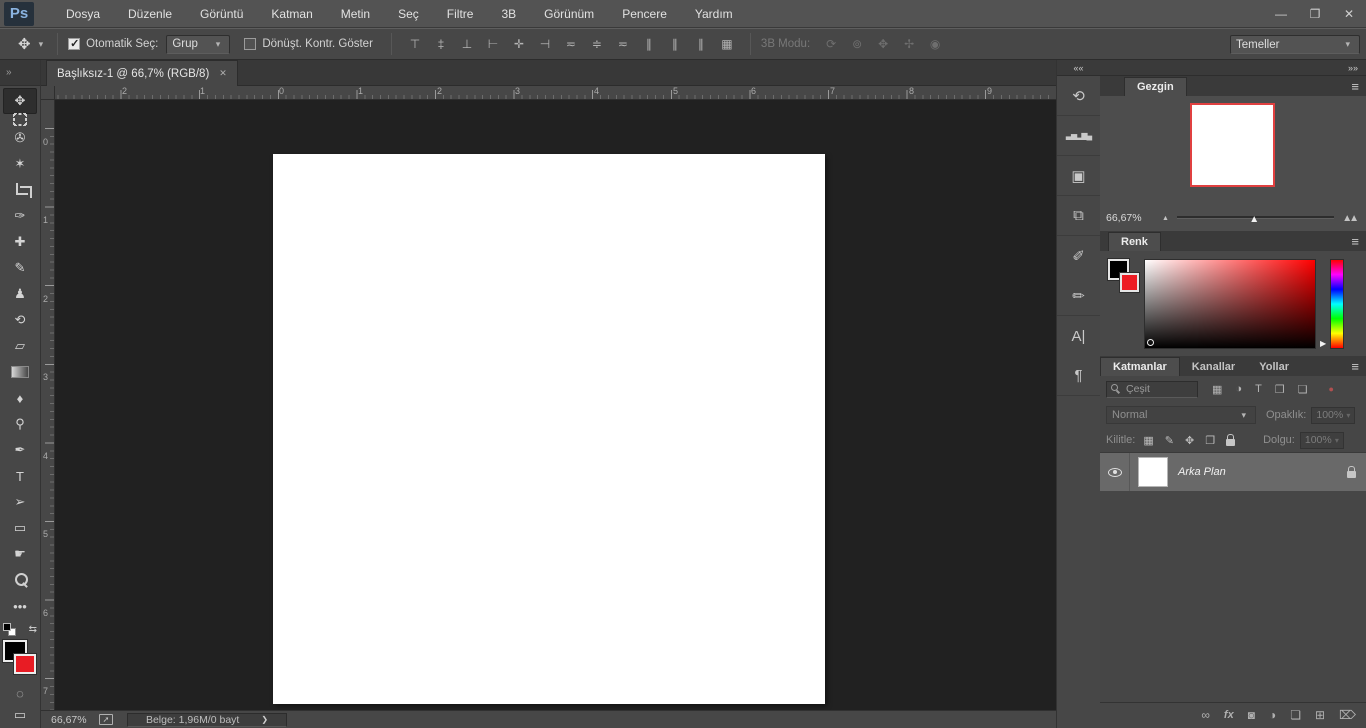 The image size is (1366, 728). Describe the element at coordinates (1153, 472) in the screenshot. I see `layer-thumbnail` at that location.